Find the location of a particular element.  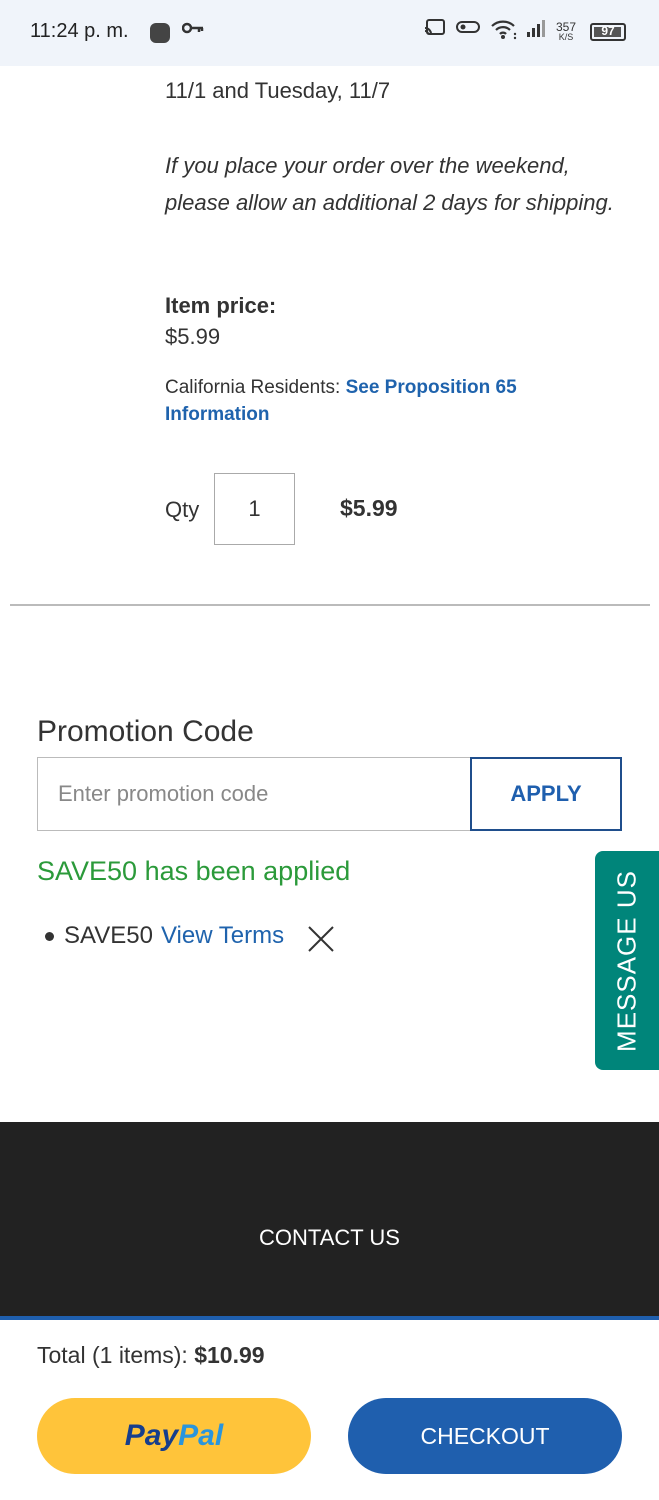

paypal-logo-pal: Pal is located at coordinates (201, 1435).